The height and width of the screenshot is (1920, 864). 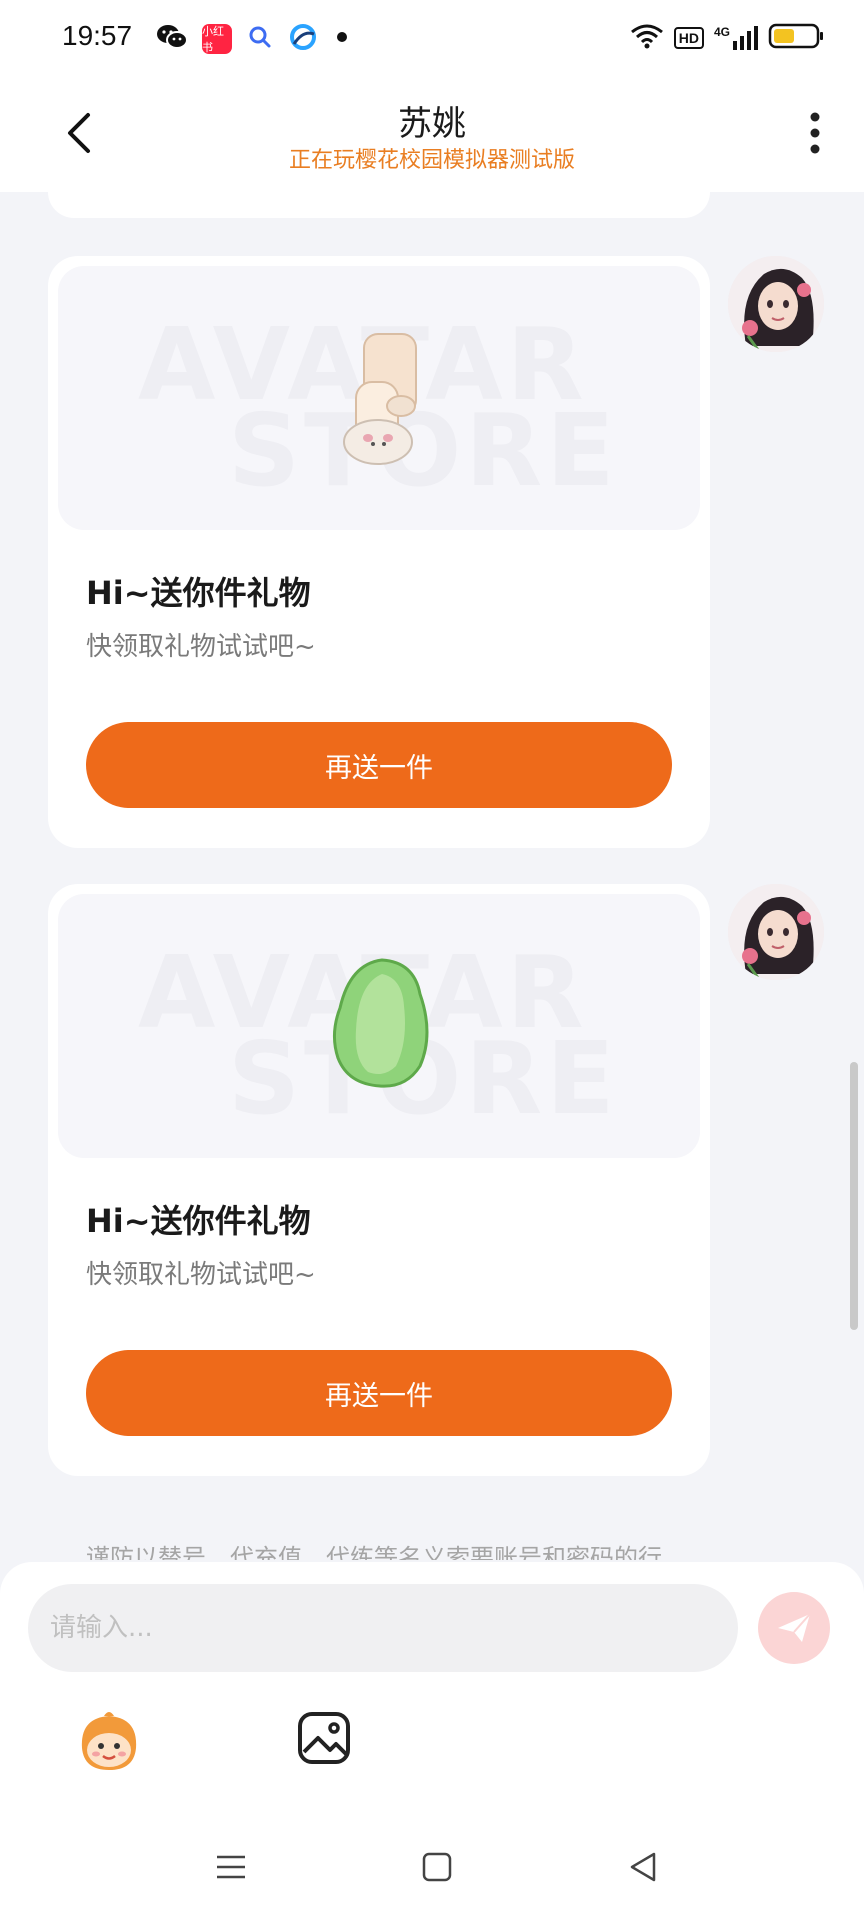 What do you see at coordinates (374, 1552) in the screenshot?
I see `security-notice: 谨防以替号、代充值、代练等名义索要账号和密码的行` at bounding box center [374, 1552].